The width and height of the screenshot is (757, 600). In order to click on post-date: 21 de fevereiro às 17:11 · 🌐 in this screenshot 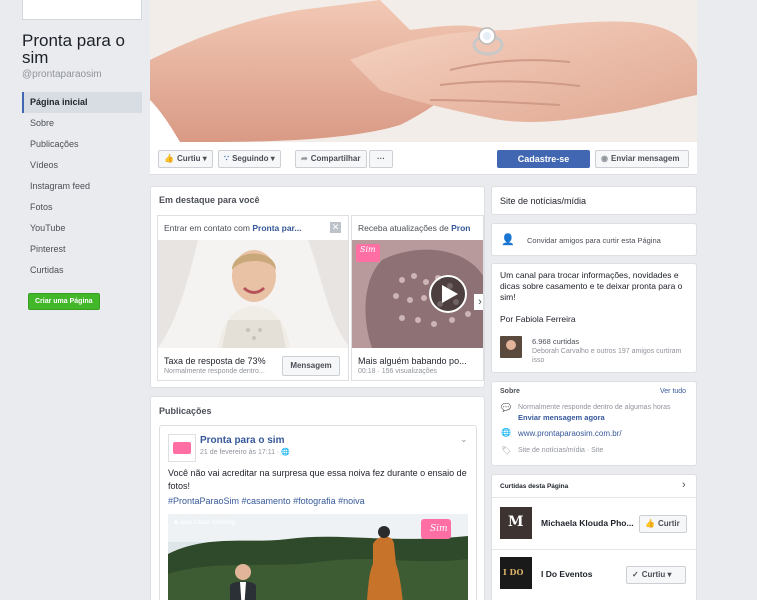, I will do `click(245, 452)`.